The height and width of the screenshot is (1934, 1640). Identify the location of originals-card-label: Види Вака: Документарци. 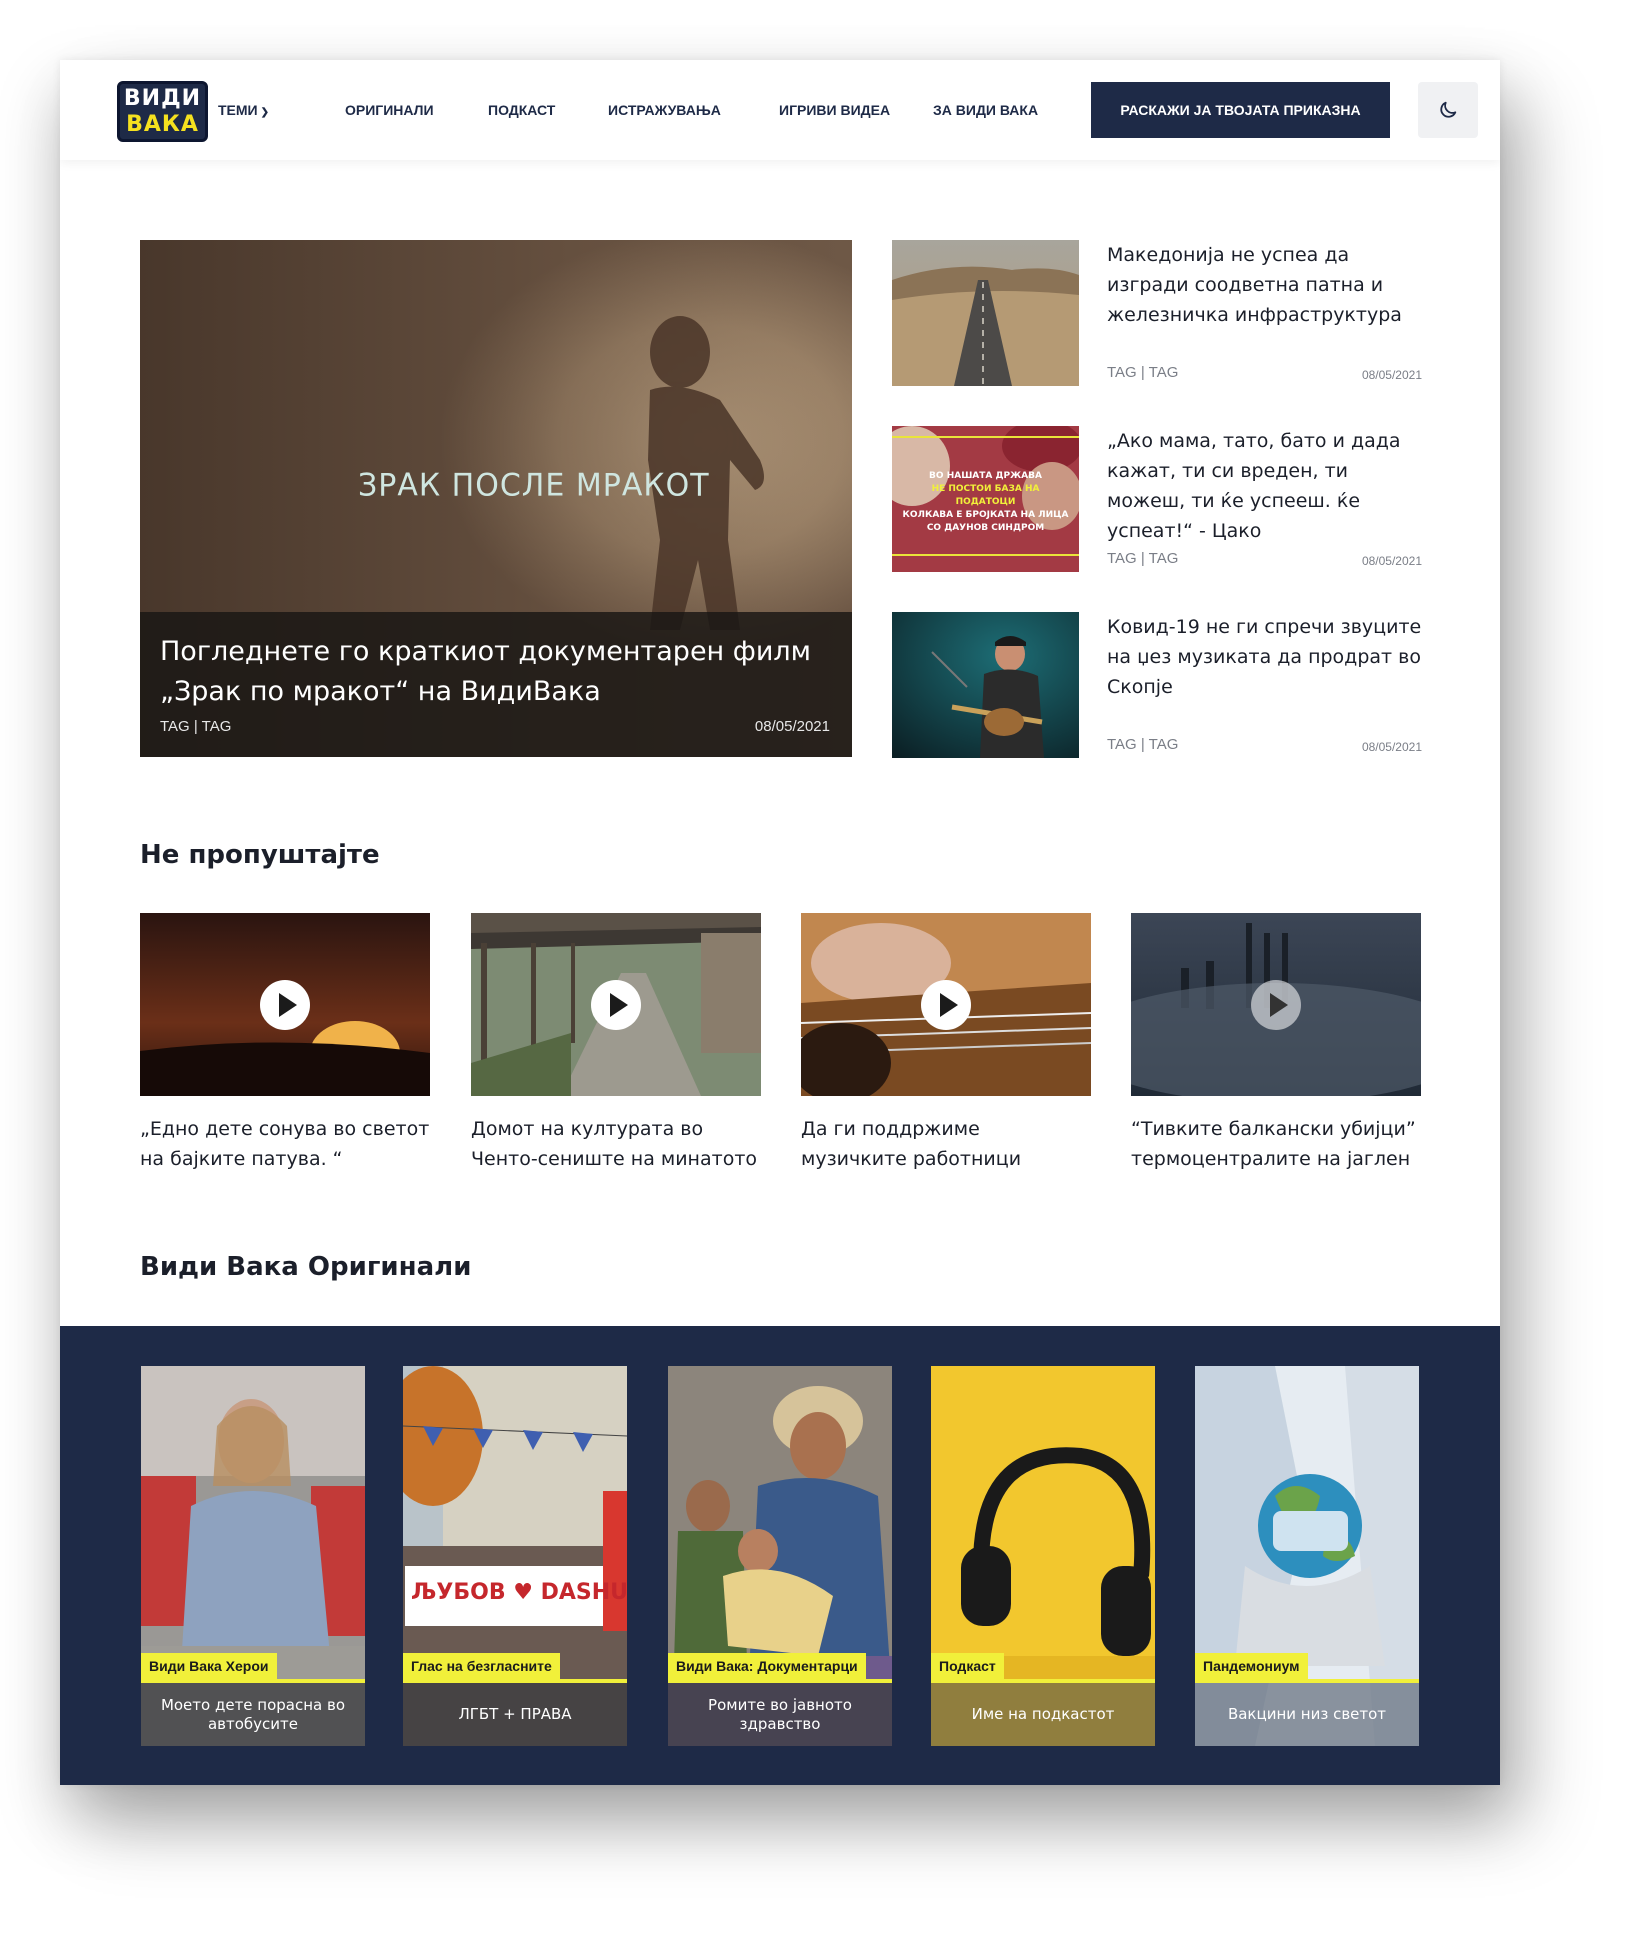
(767, 1666).